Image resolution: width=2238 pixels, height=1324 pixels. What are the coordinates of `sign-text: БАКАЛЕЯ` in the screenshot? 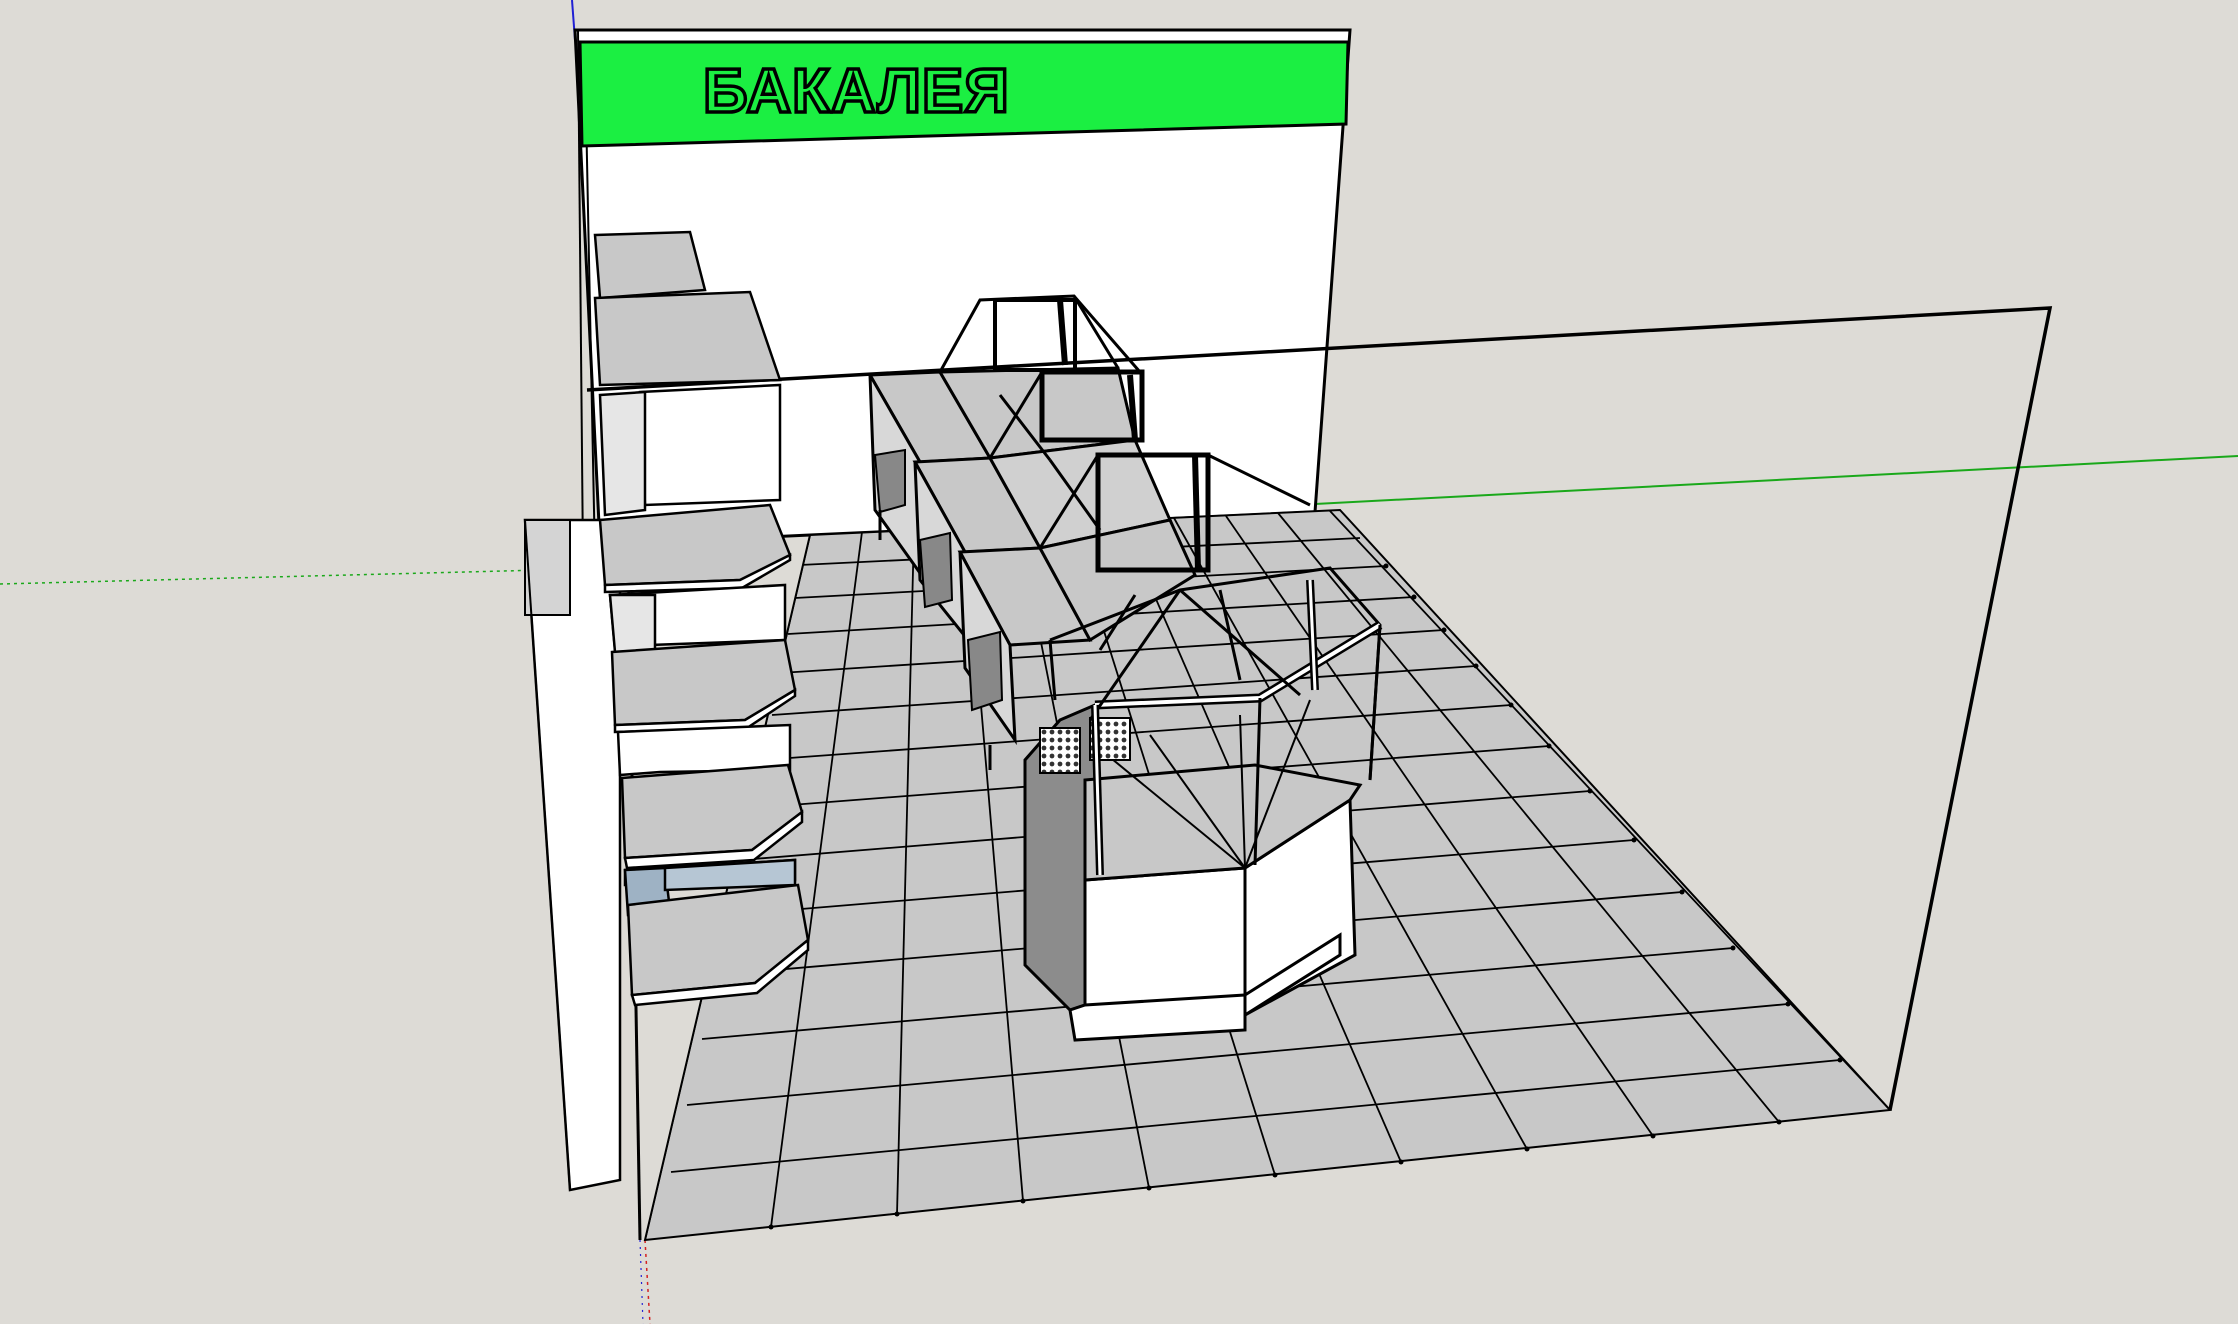 It's located at (856, 91).